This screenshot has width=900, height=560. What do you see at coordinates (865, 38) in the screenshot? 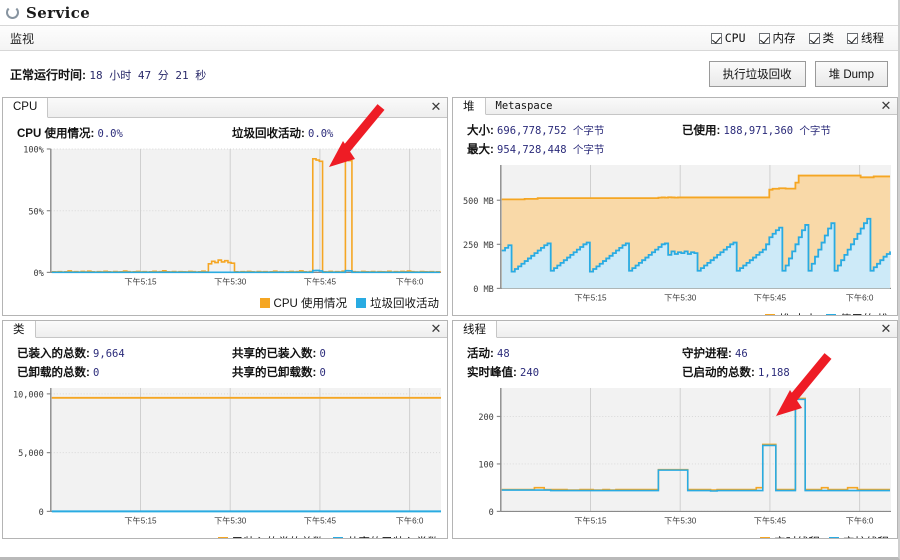
I see `checkbox-threads: 线程` at bounding box center [865, 38].